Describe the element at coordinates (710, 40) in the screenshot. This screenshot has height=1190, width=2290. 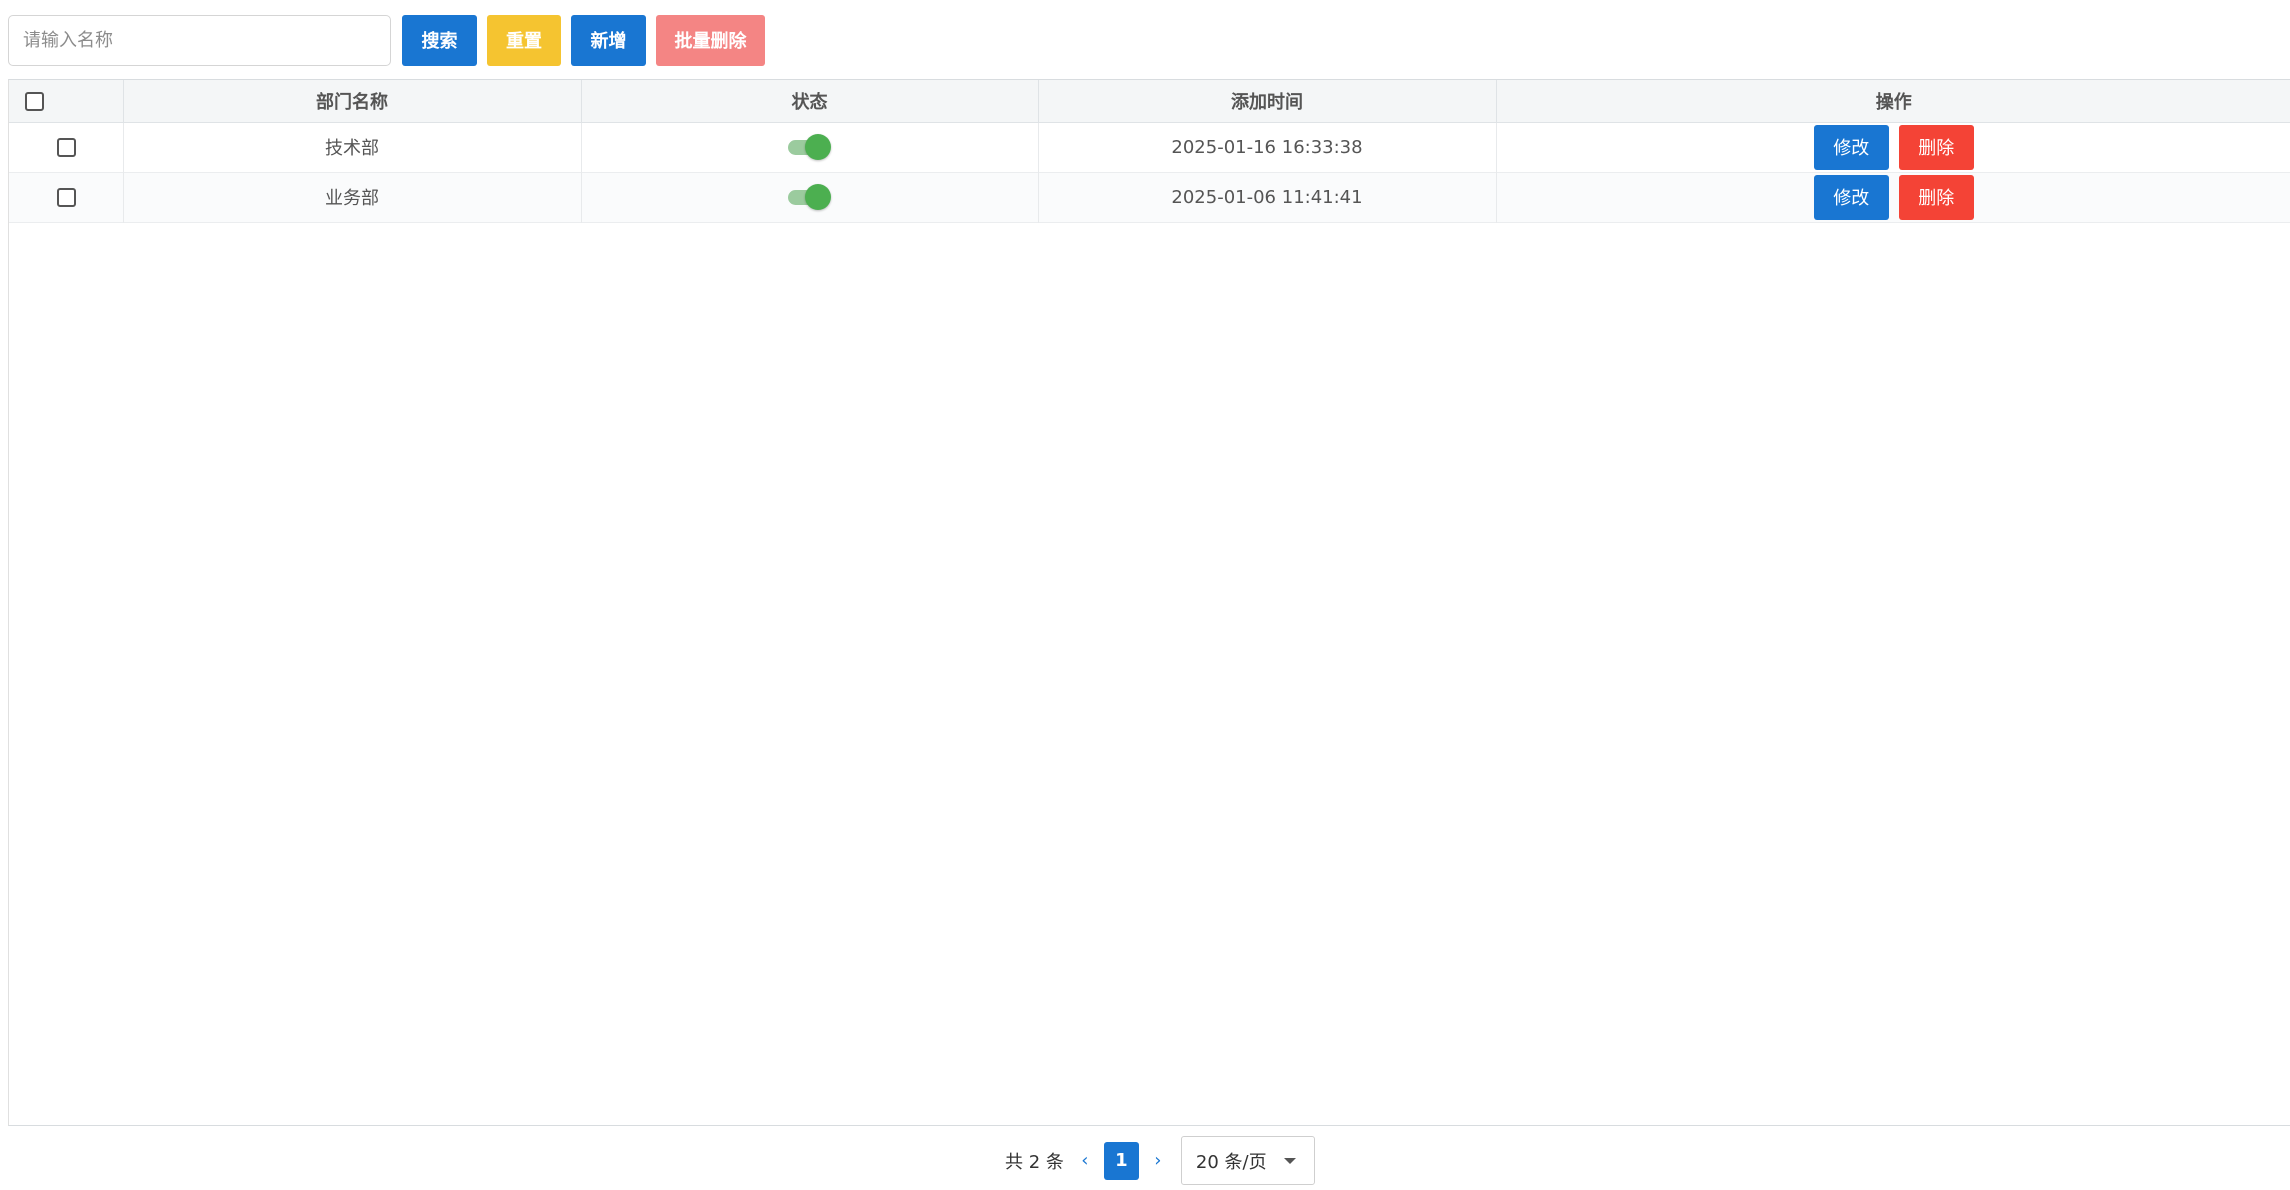
I see `batch-delete-button: 批量删除` at that location.